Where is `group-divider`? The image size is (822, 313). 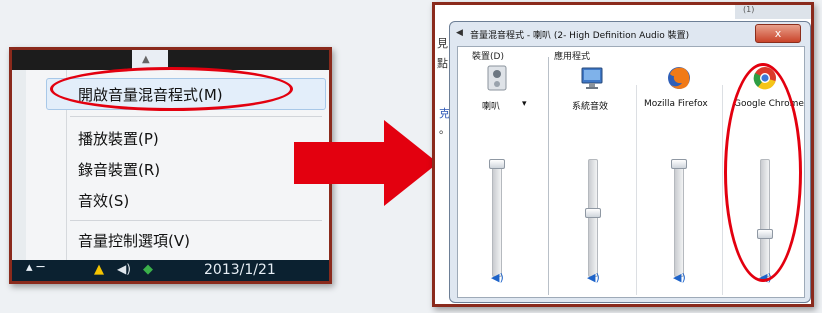
group-divider is located at coordinates (548, 176).